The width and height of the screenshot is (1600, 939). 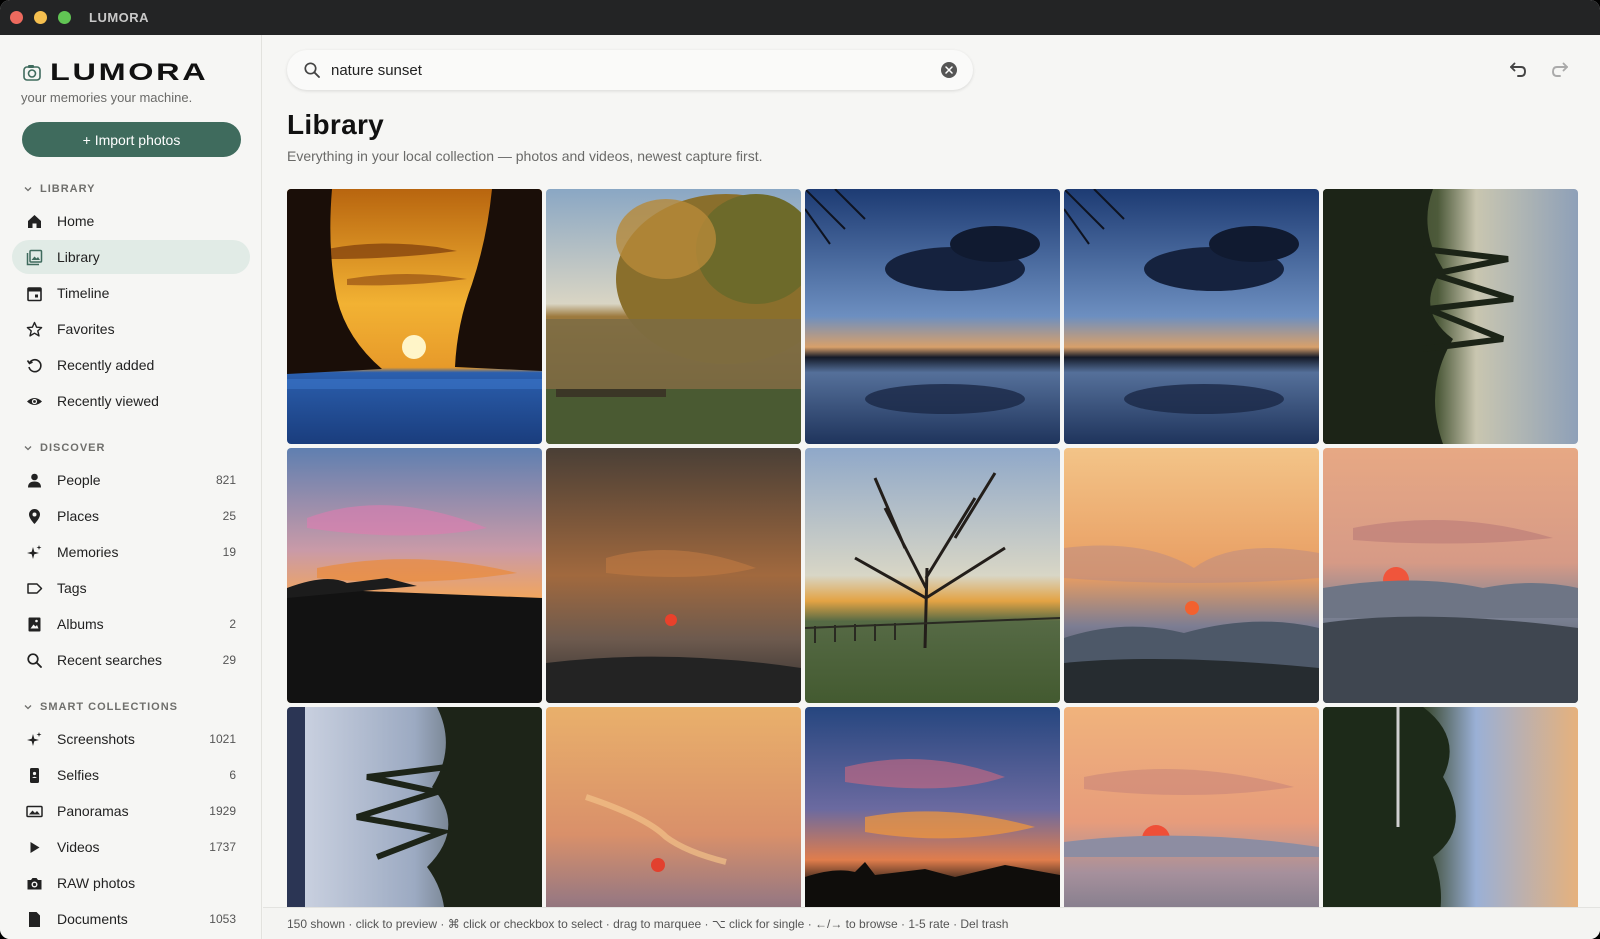 I want to click on section-library-header: LIBRARY, so click(x=59, y=189).